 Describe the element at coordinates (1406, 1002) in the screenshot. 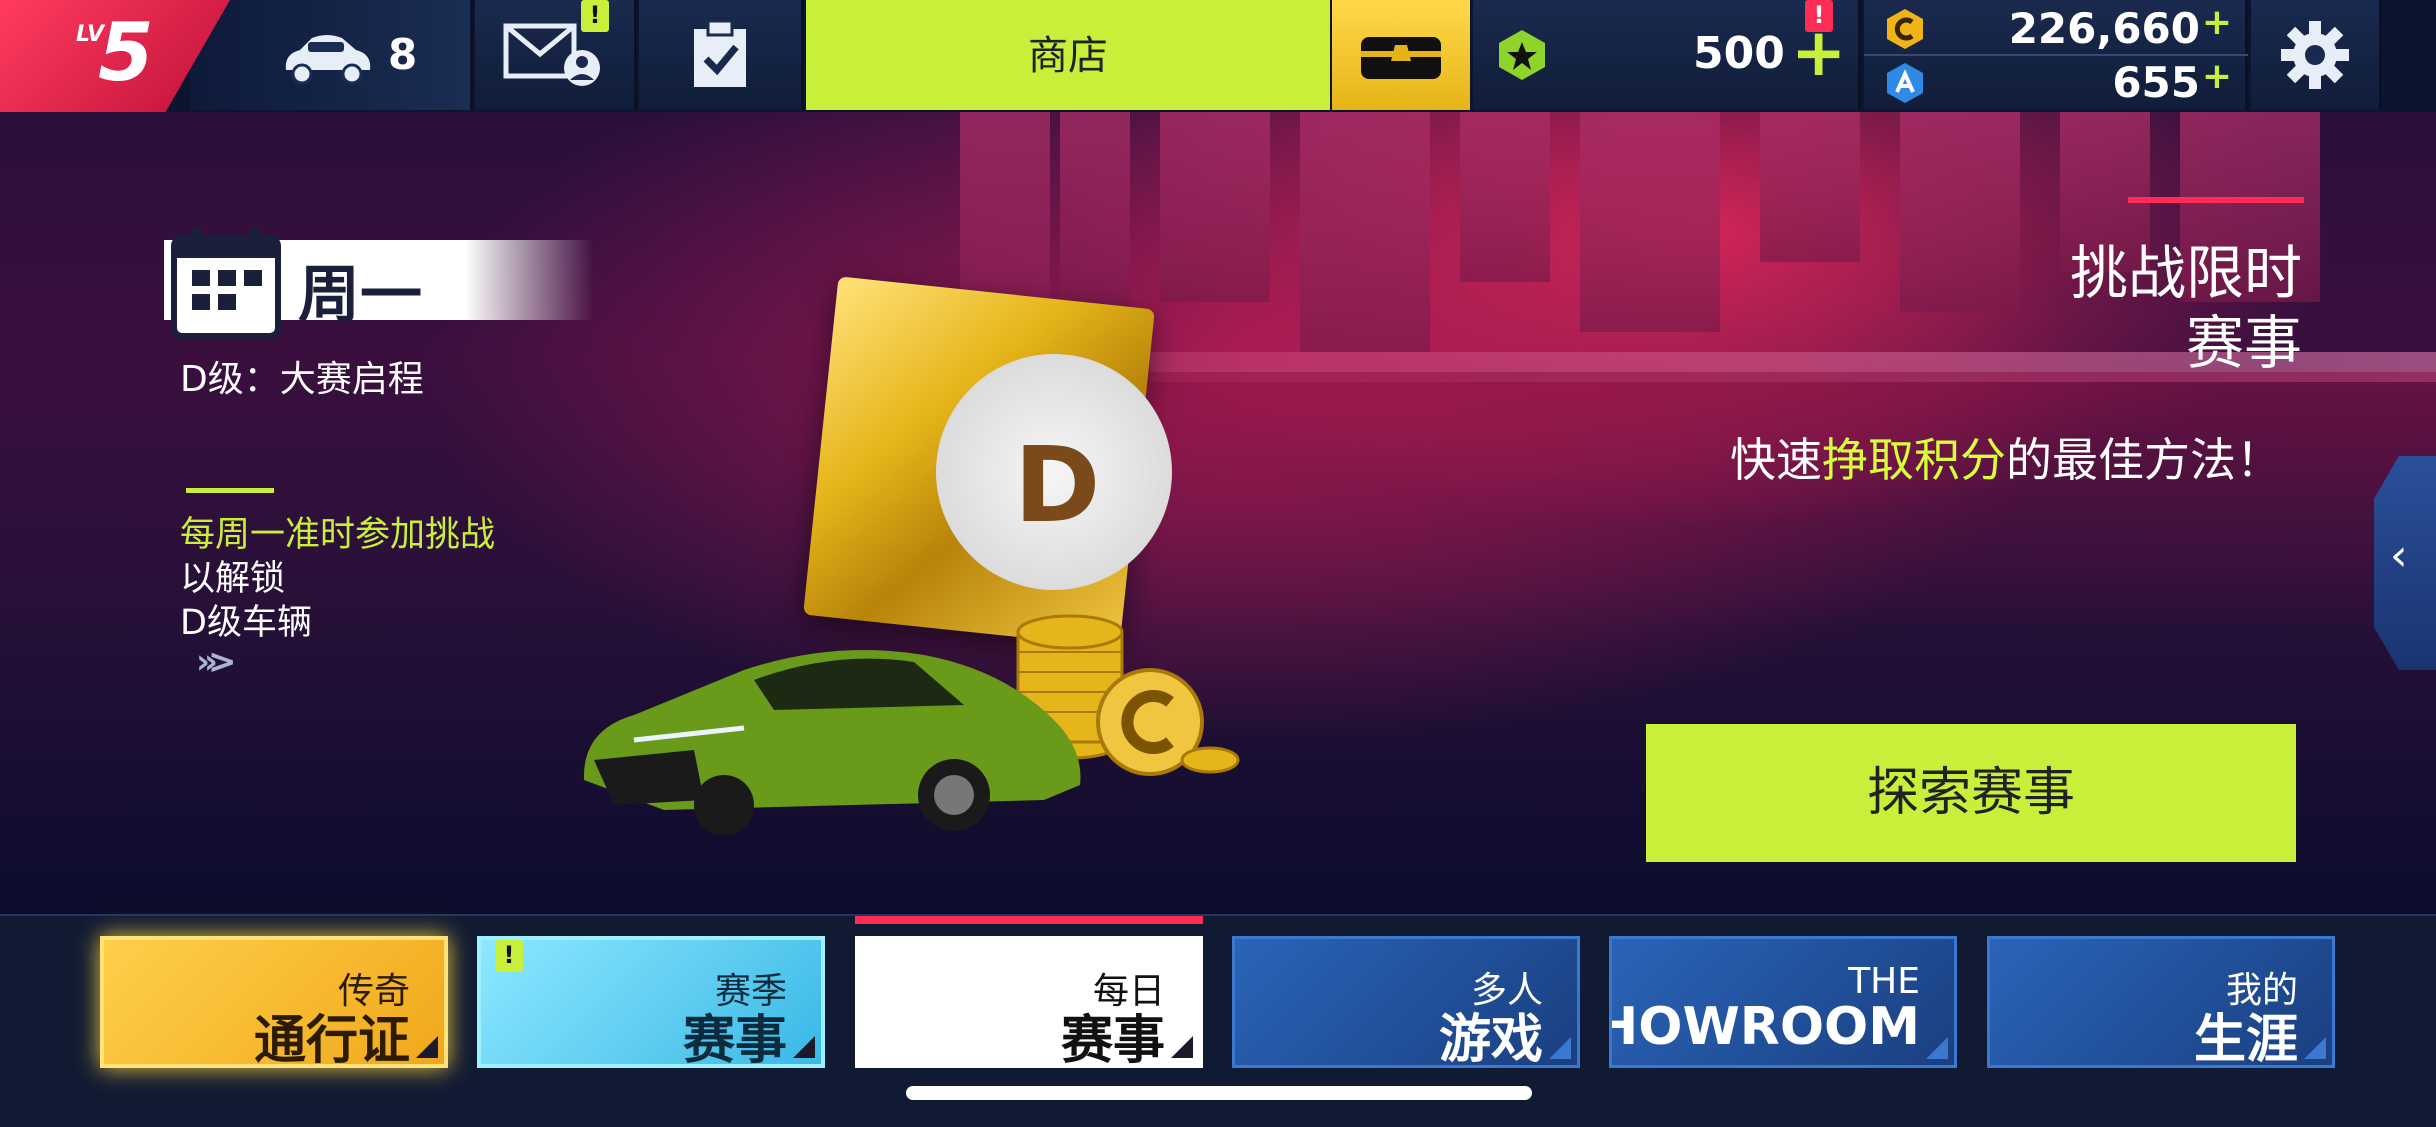

I see `tab-multiplayer: 多人 游戏` at that location.